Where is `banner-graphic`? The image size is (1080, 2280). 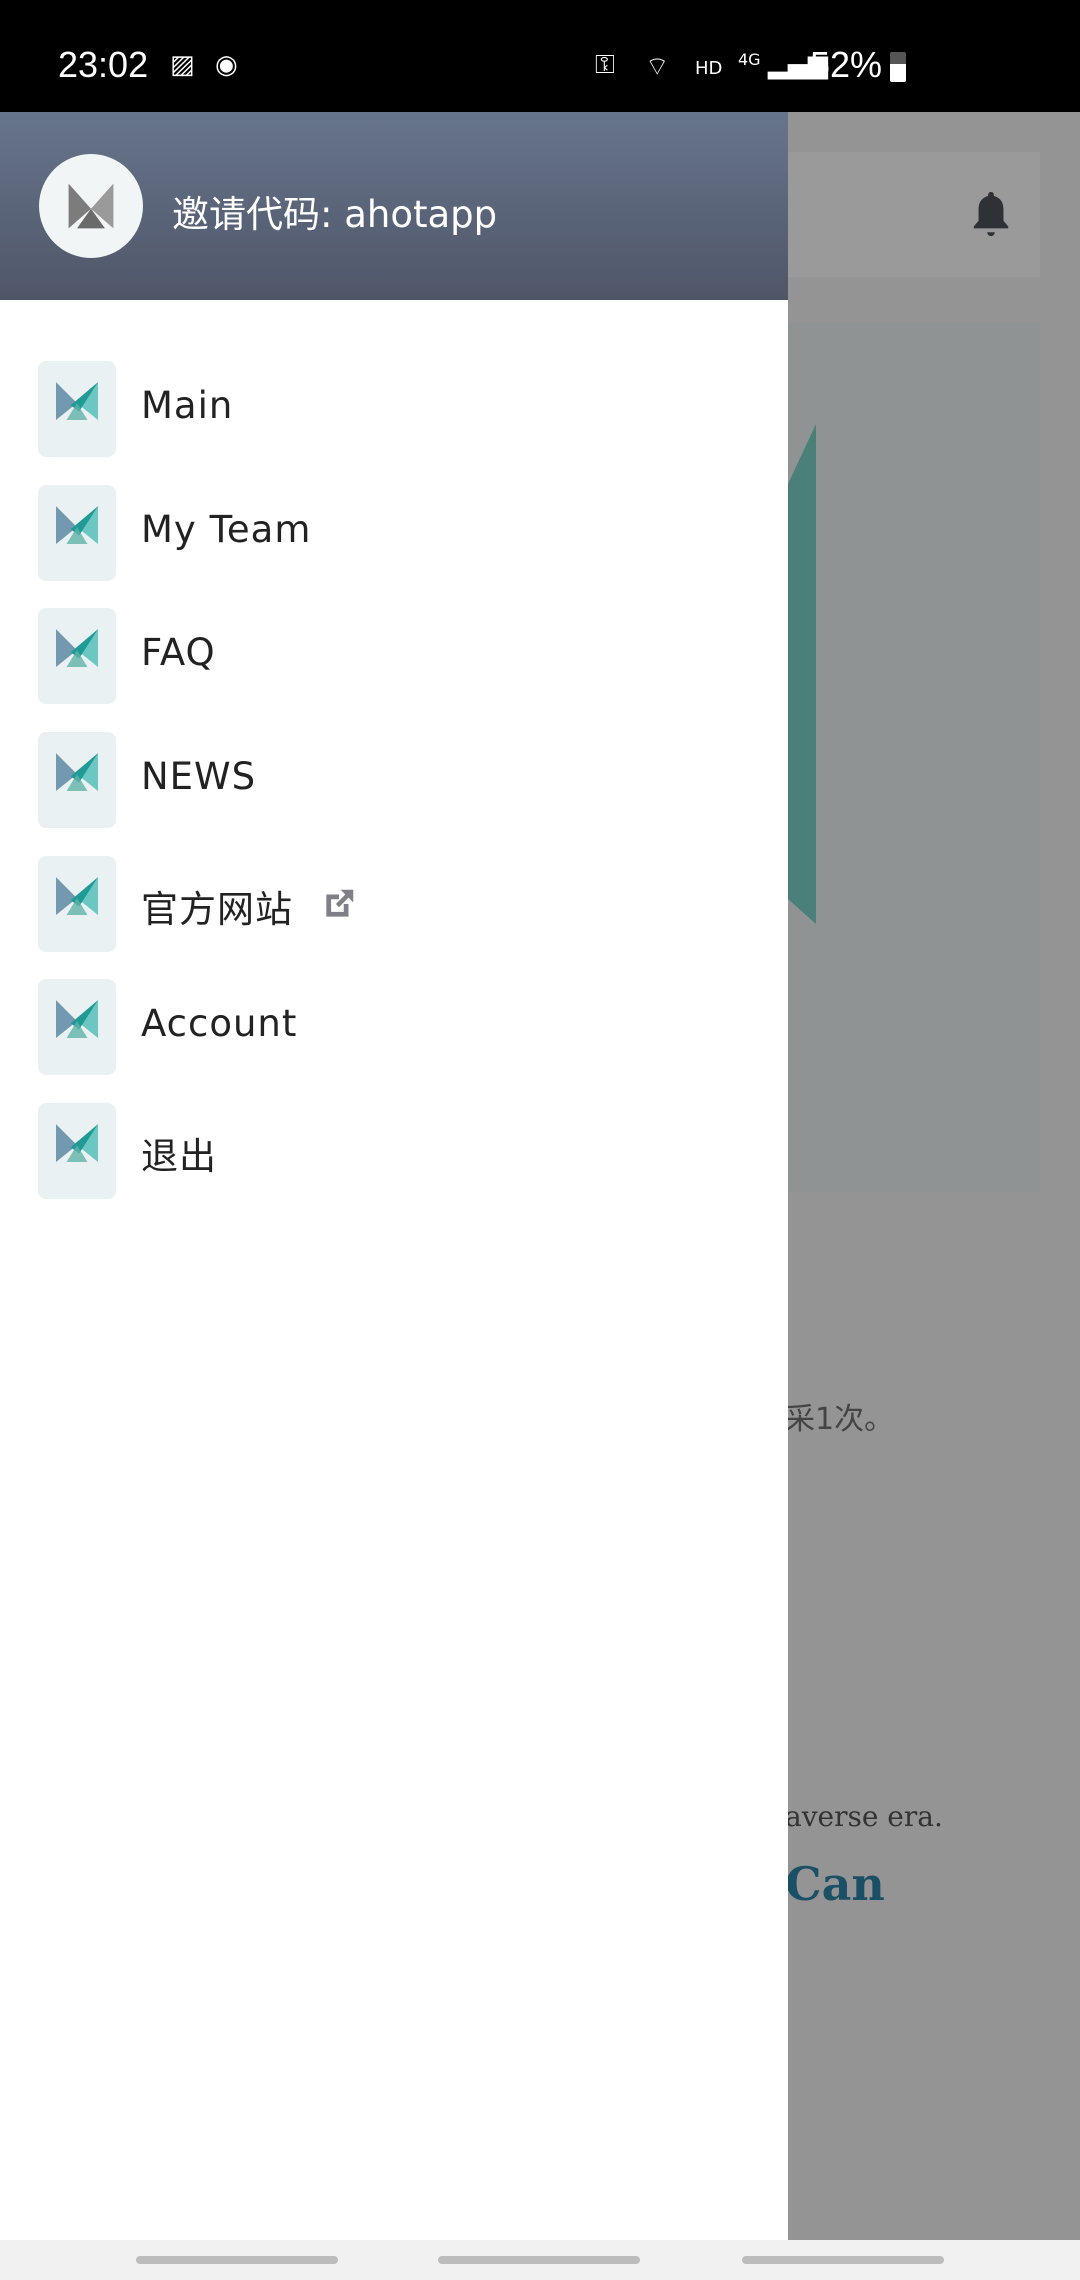
banner-graphic is located at coordinates (802, 674).